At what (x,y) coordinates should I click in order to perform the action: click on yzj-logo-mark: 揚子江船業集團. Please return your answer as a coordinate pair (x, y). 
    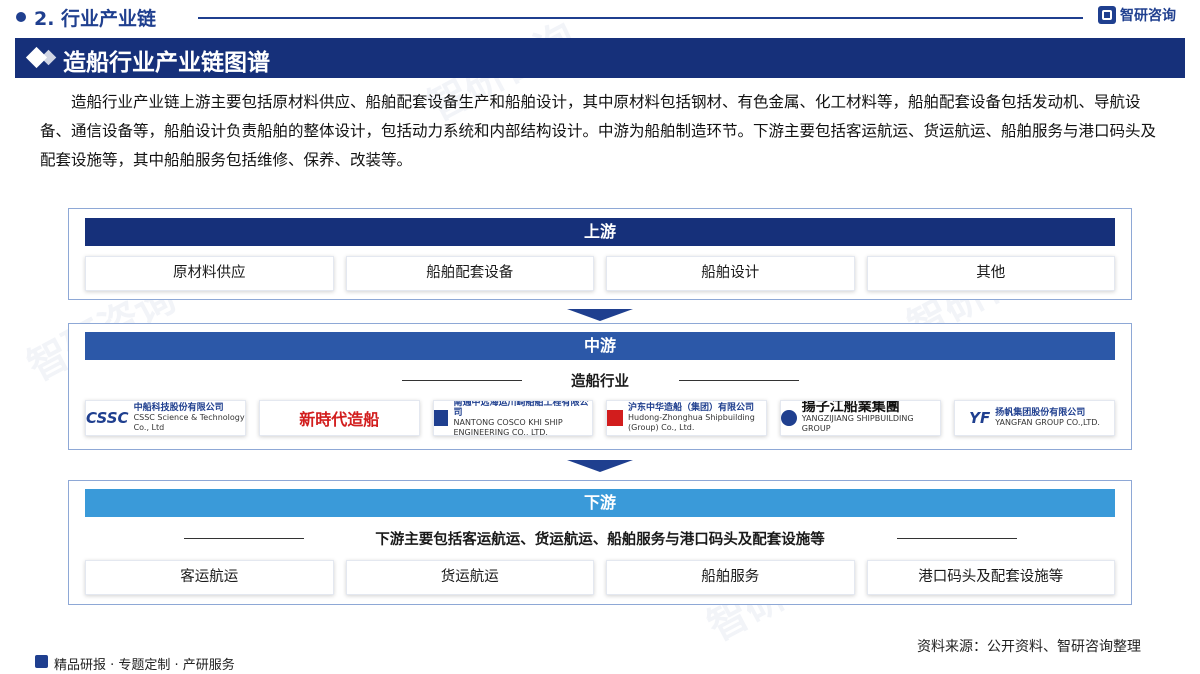
    Looking at the image, I should click on (850, 407).